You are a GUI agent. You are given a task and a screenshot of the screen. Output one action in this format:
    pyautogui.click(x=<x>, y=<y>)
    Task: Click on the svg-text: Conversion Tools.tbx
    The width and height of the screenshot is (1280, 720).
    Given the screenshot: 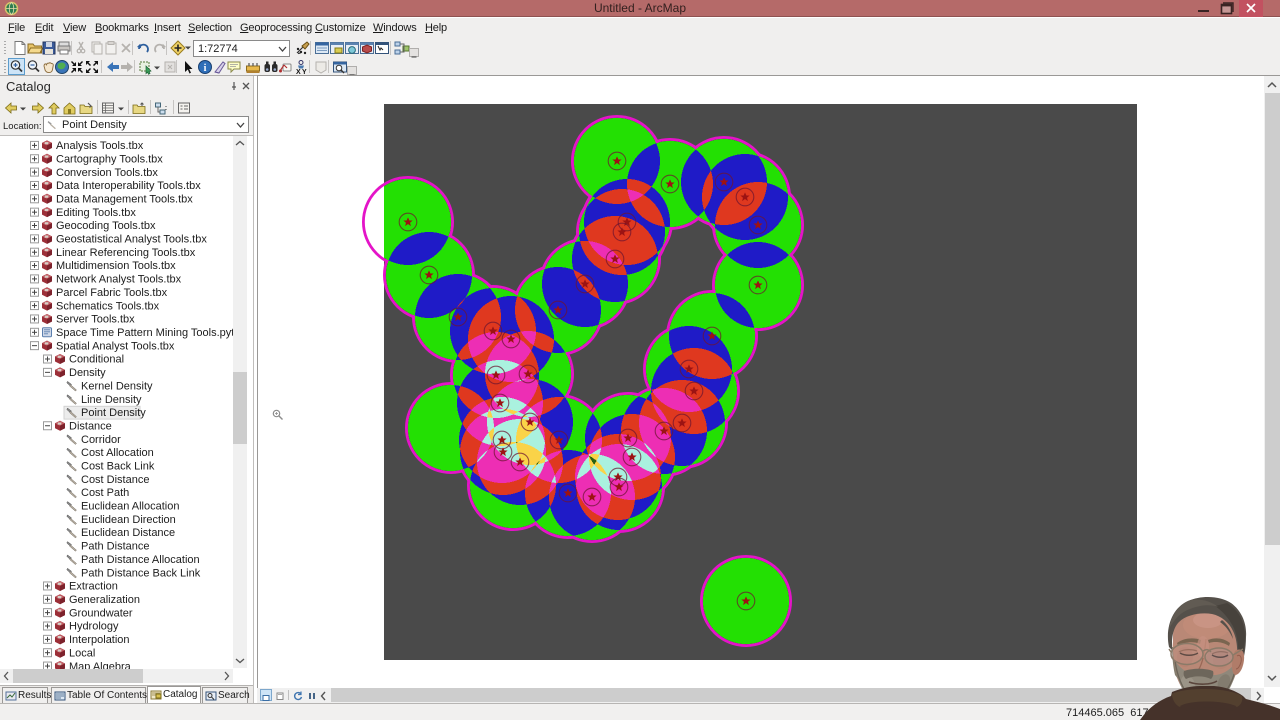 What is the action you would take?
    pyautogui.click(x=107, y=173)
    